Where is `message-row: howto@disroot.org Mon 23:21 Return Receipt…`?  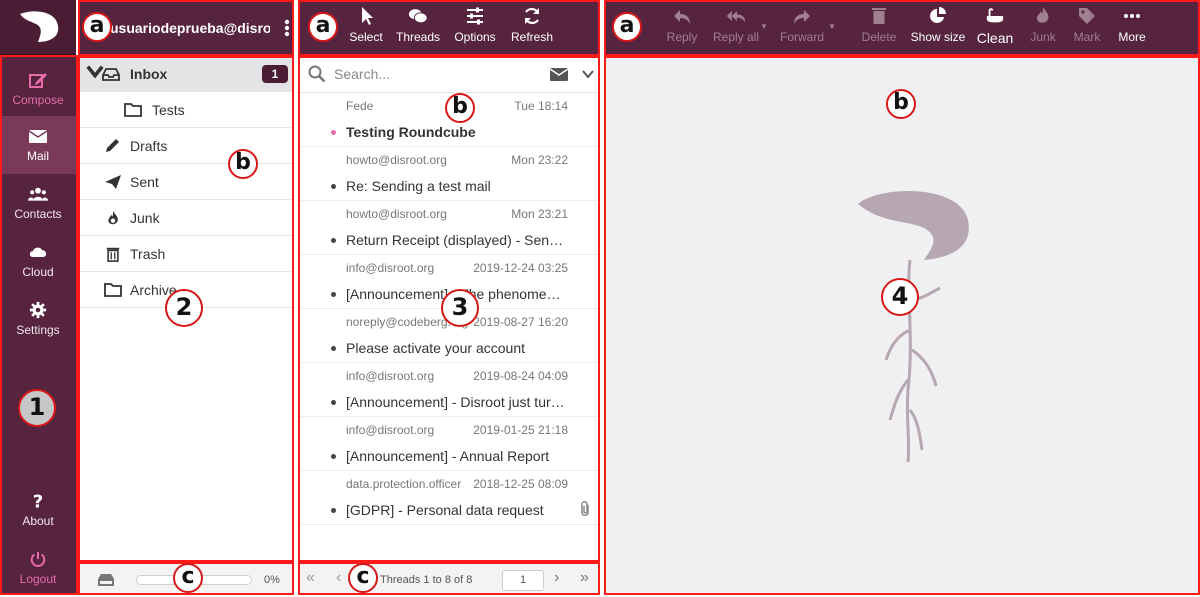 message-row: howto@disroot.org Mon 23:21 Return Receipt… is located at coordinates (449, 228).